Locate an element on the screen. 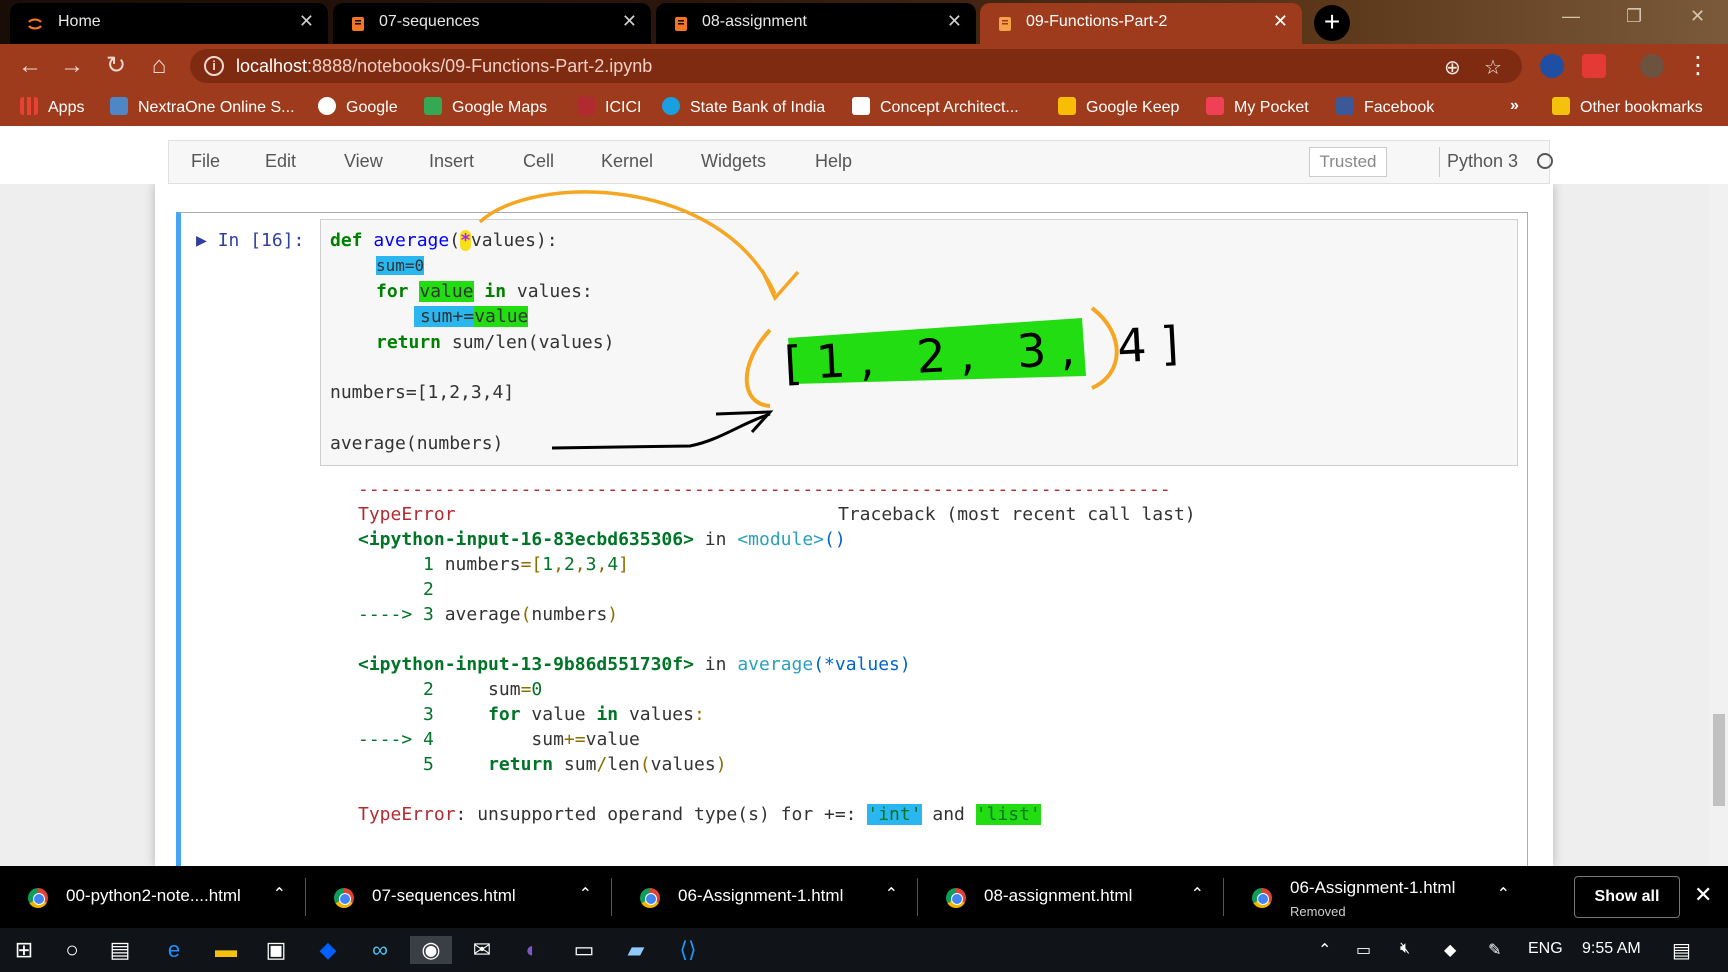 The width and height of the screenshot is (1728, 972). edge-icon: e is located at coordinates (174, 950).